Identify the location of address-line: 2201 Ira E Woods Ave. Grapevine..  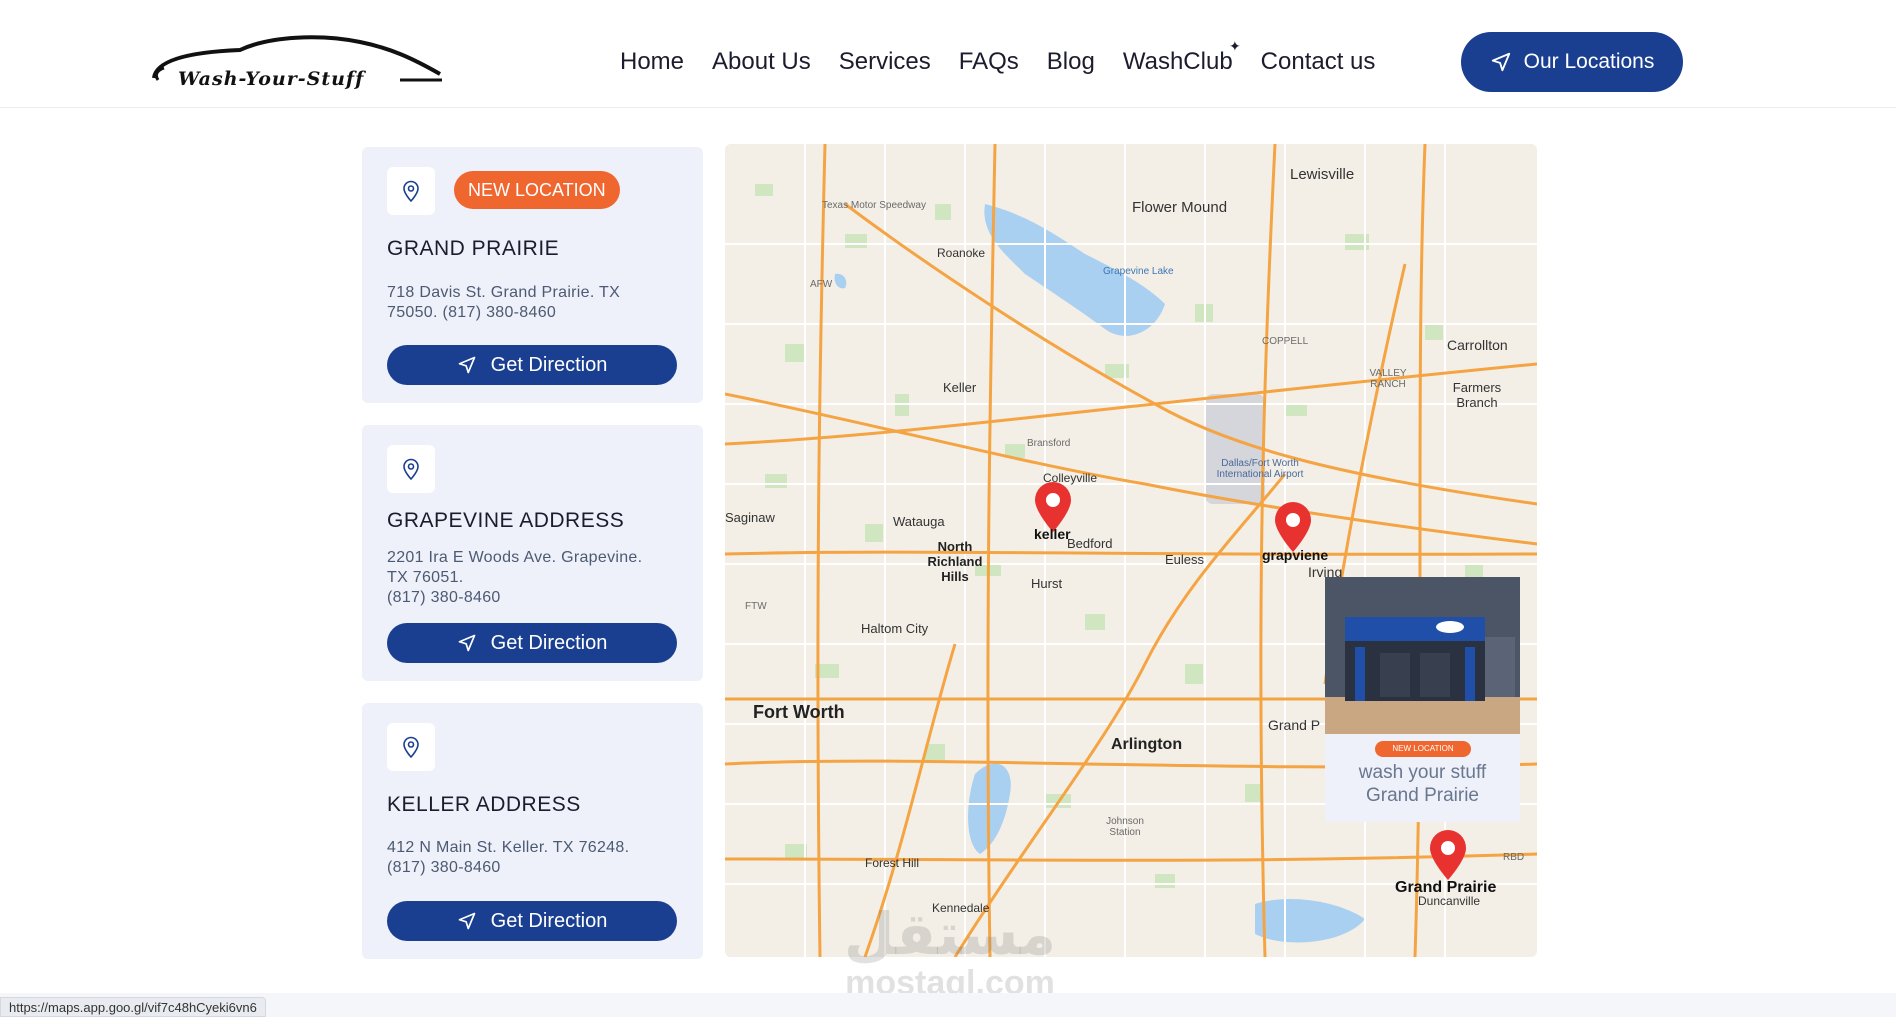
(515, 557).